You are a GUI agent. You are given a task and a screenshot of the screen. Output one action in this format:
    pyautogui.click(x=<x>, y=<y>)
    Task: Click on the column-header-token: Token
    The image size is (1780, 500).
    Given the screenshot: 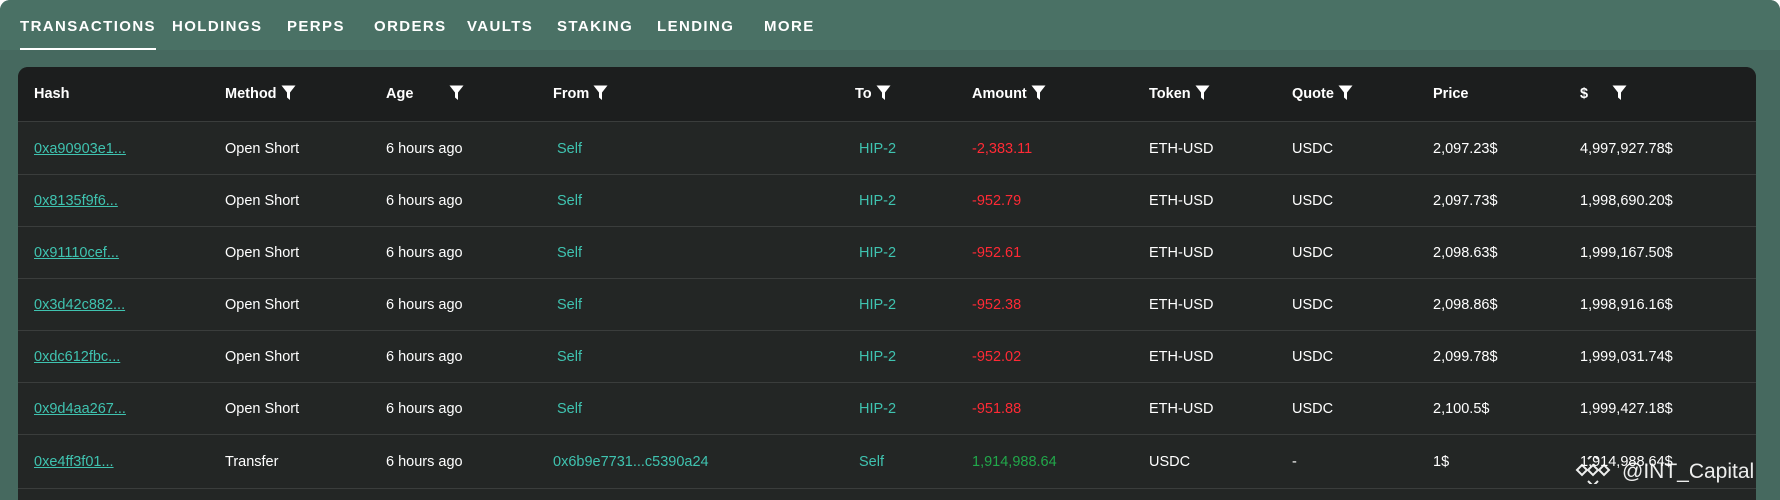 What is the action you would take?
    pyautogui.click(x=1179, y=94)
    